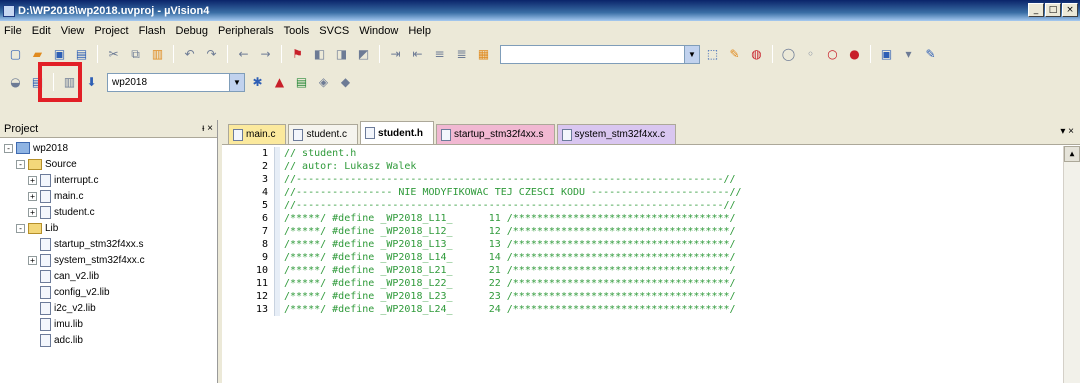 This screenshot has height=383, width=1080. Describe the element at coordinates (810, 54) in the screenshot. I see `breakpoint-icon: ◦` at that location.